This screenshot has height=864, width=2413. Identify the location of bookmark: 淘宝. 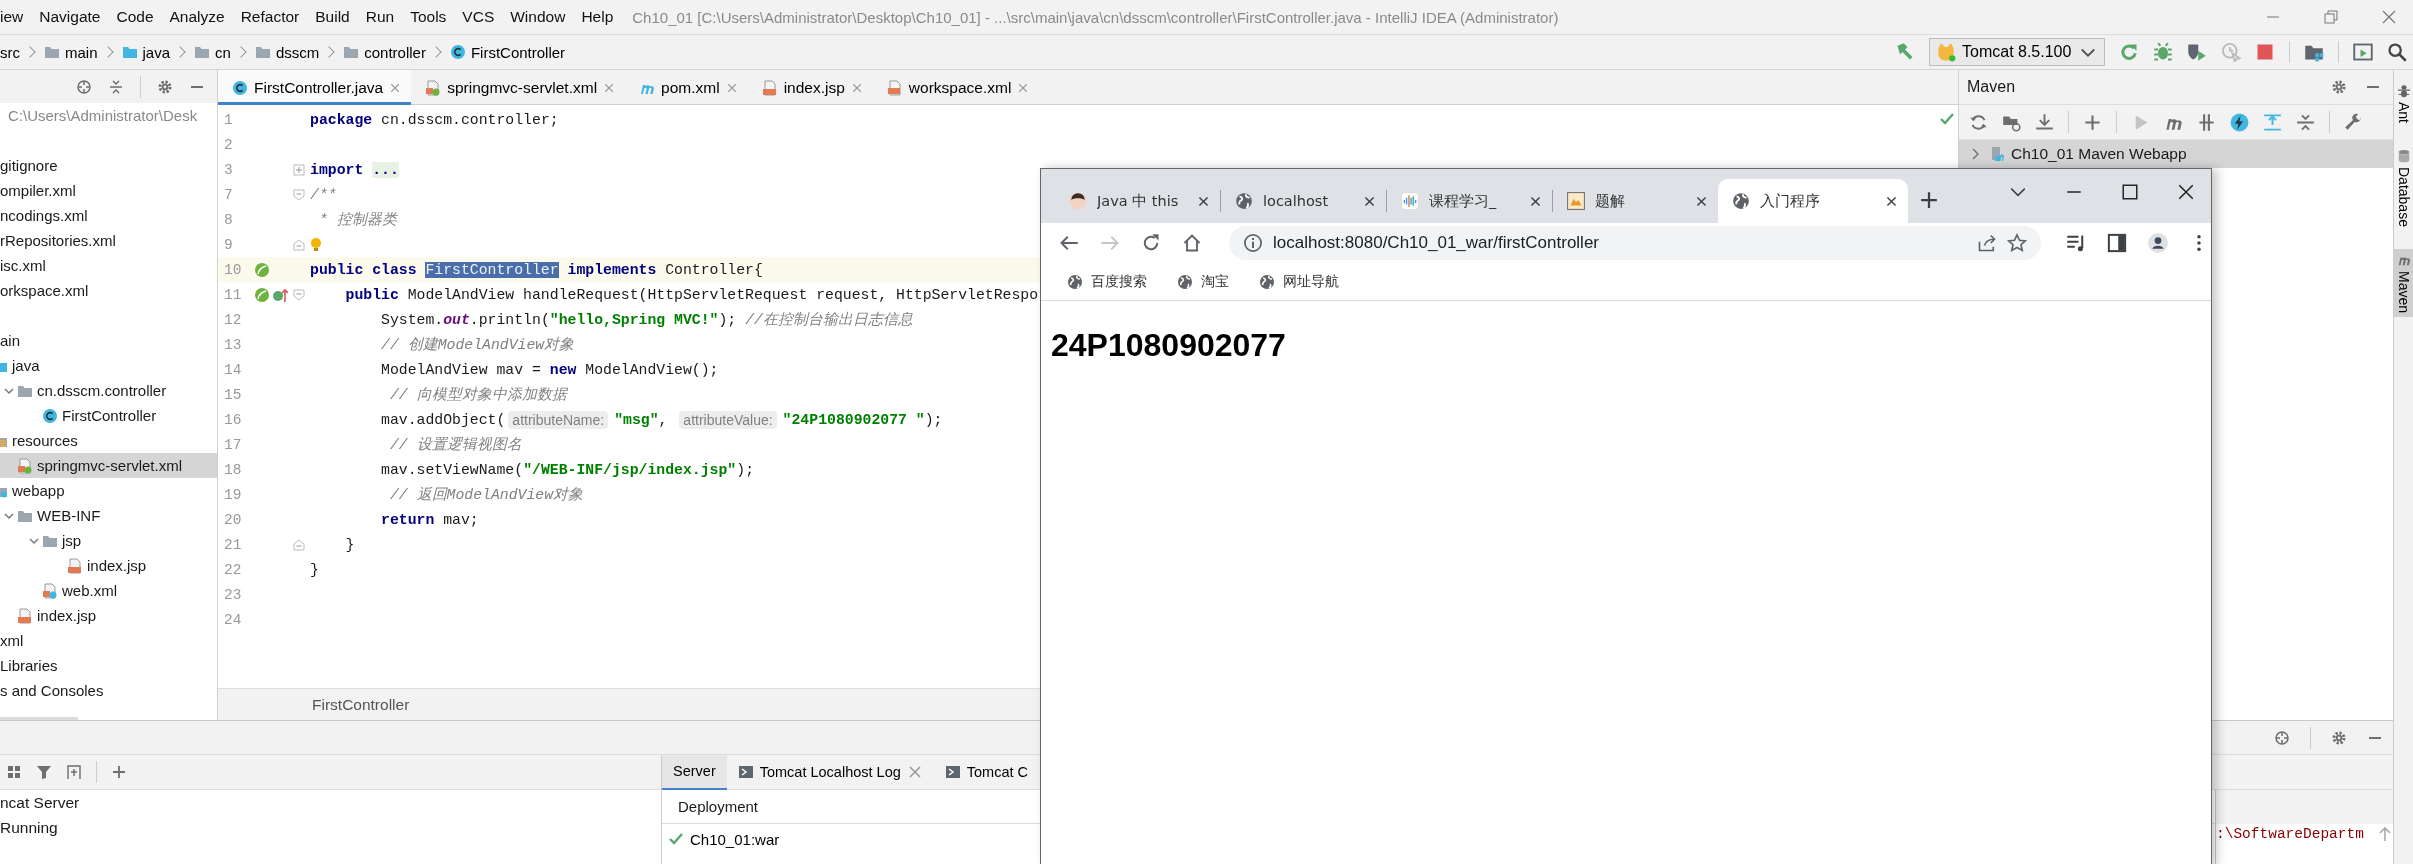
(1203, 281).